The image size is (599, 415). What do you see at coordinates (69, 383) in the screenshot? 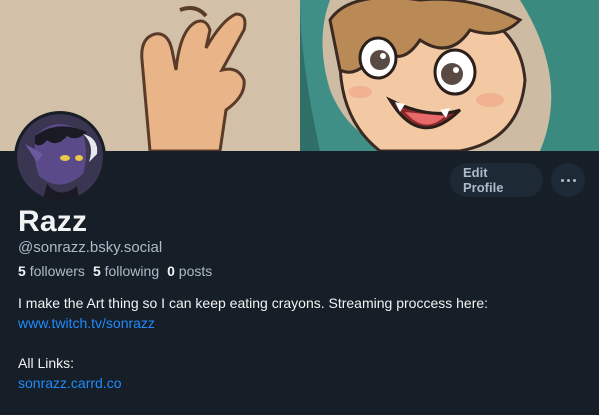
I see `carrd-link: sonrazz.carrd.co` at bounding box center [69, 383].